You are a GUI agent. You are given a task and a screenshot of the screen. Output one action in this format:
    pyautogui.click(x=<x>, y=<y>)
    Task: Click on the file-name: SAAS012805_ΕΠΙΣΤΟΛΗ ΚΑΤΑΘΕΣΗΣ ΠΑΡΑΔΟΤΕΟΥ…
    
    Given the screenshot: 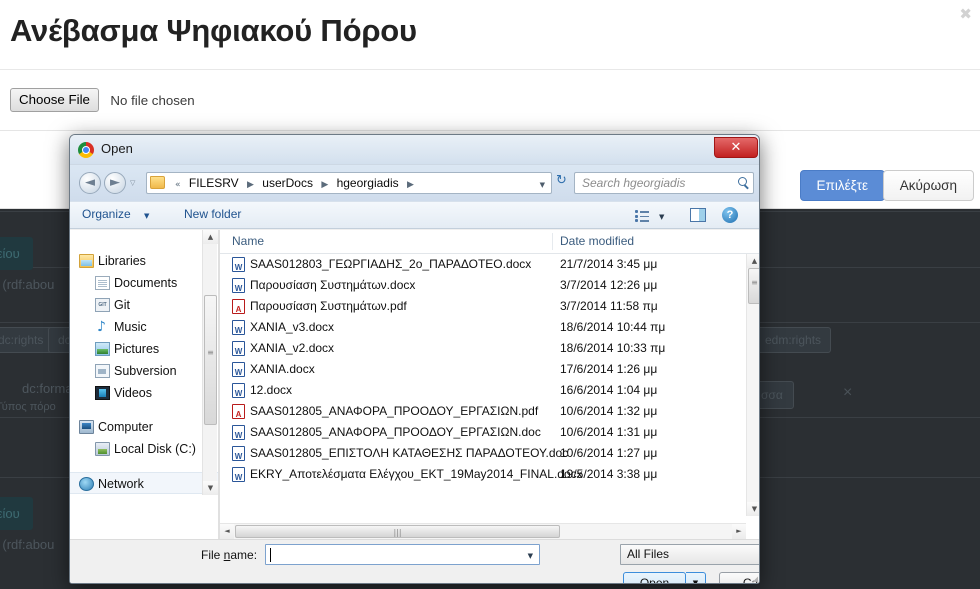 What is the action you would take?
    pyautogui.click(x=409, y=453)
    